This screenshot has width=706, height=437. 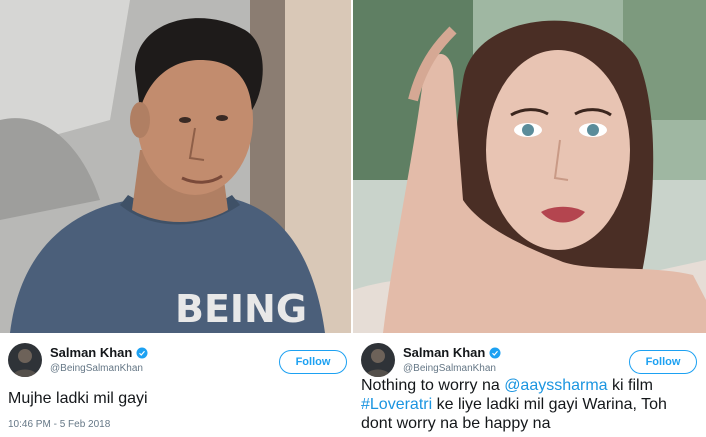 What do you see at coordinates (630, 385) in the screenshot?
I see `tweet-text-part: ki film` at bounding box center [630, 385].